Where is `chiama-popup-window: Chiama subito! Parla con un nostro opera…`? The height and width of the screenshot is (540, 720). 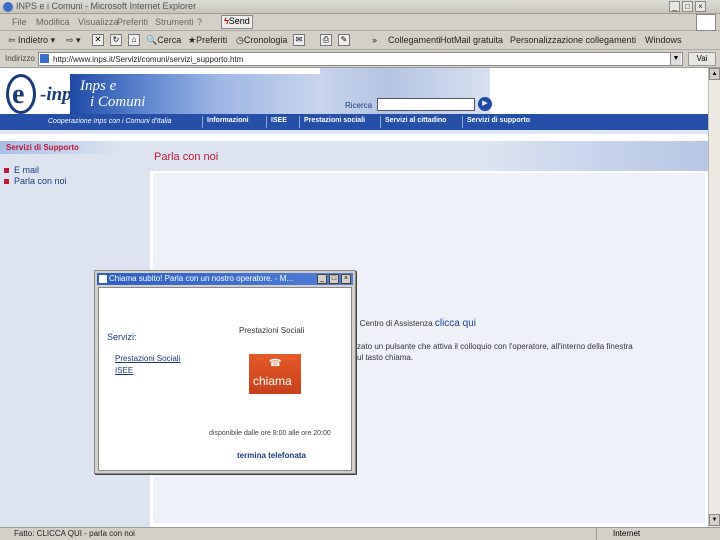 chiama-popup-window: Chiama subito! Parla con un nostro opera… is located at coordinates (225, 372).